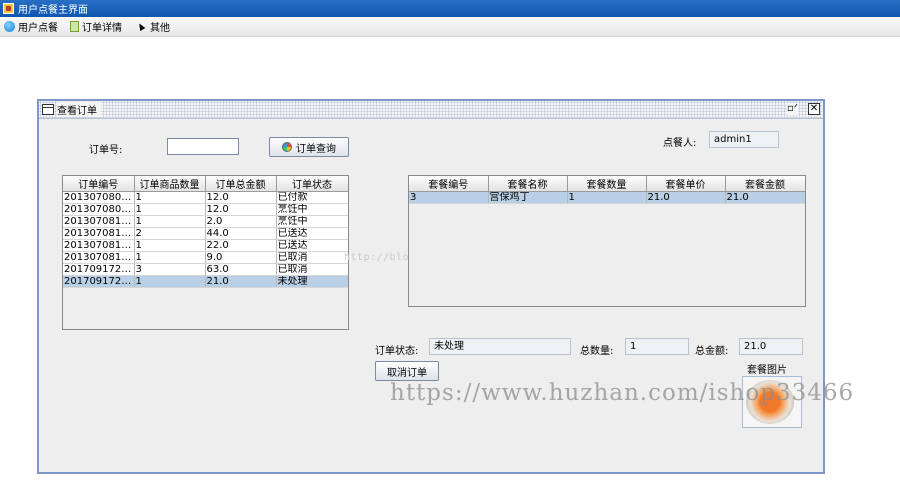 Image resolution: width=900 pixels, height=497 pixels. Describe the element at coordinates (48, 109) in the screenshot. I see `window-icon` at that location.